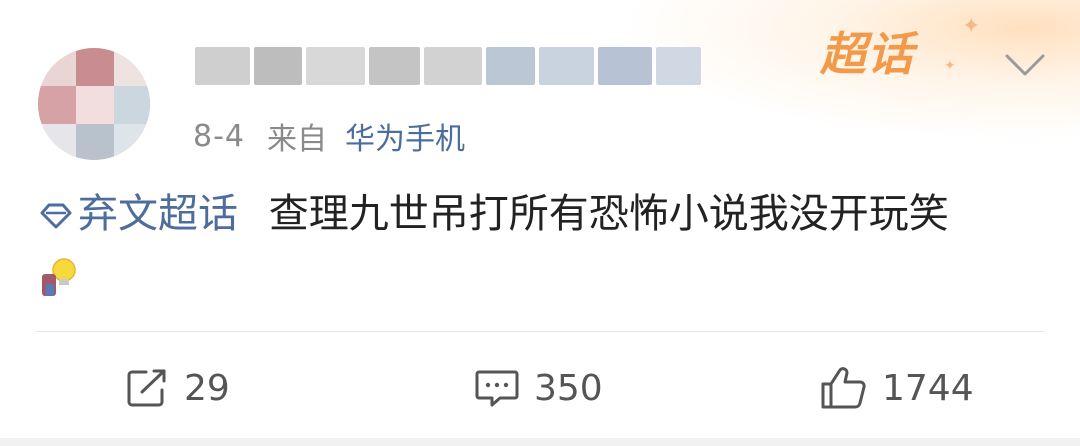 This screenshot has width=1080, height=446. Describe the element at coordinates (59, 277) in the screenshot. I see `lightbulb-emoji` at that location.